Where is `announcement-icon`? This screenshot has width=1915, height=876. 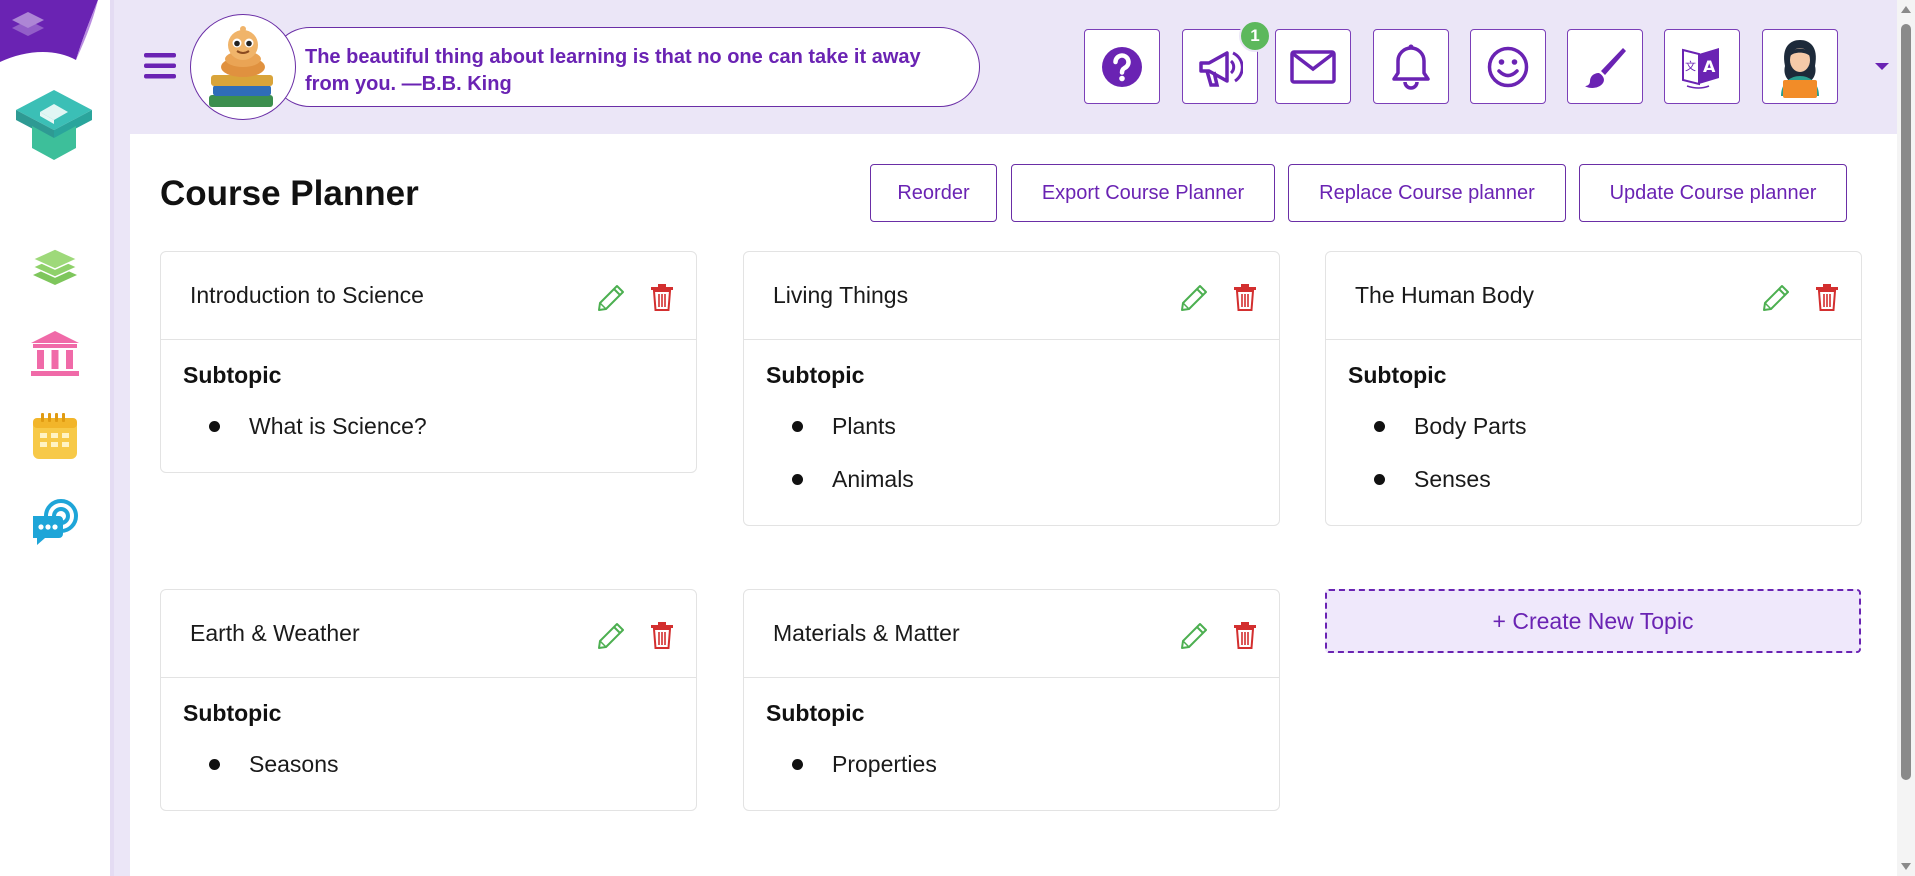 announcement-icon is located at coordinates (1221, 68).